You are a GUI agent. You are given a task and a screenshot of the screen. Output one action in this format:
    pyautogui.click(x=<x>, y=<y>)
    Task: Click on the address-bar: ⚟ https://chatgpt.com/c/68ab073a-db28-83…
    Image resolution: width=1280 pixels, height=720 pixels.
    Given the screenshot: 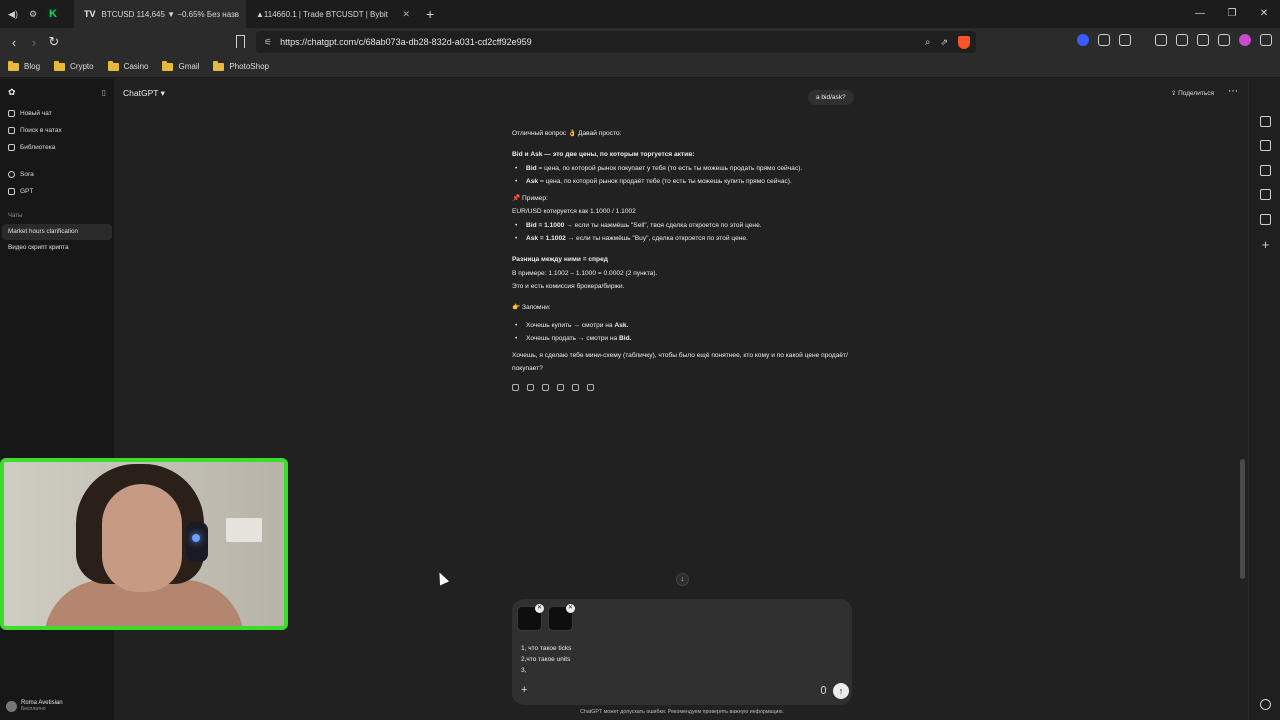 What is the action you would take?
    pyautogui.click(x=616, y=42)
    